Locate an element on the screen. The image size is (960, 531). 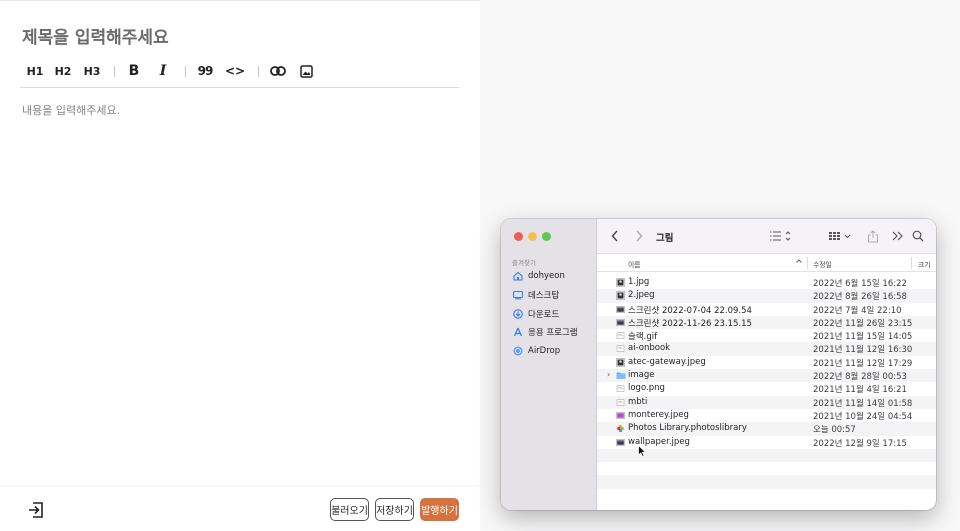
file-row: 1.jpg 2022년 6월 15일 16:22 is located at coordinates (766, 282).